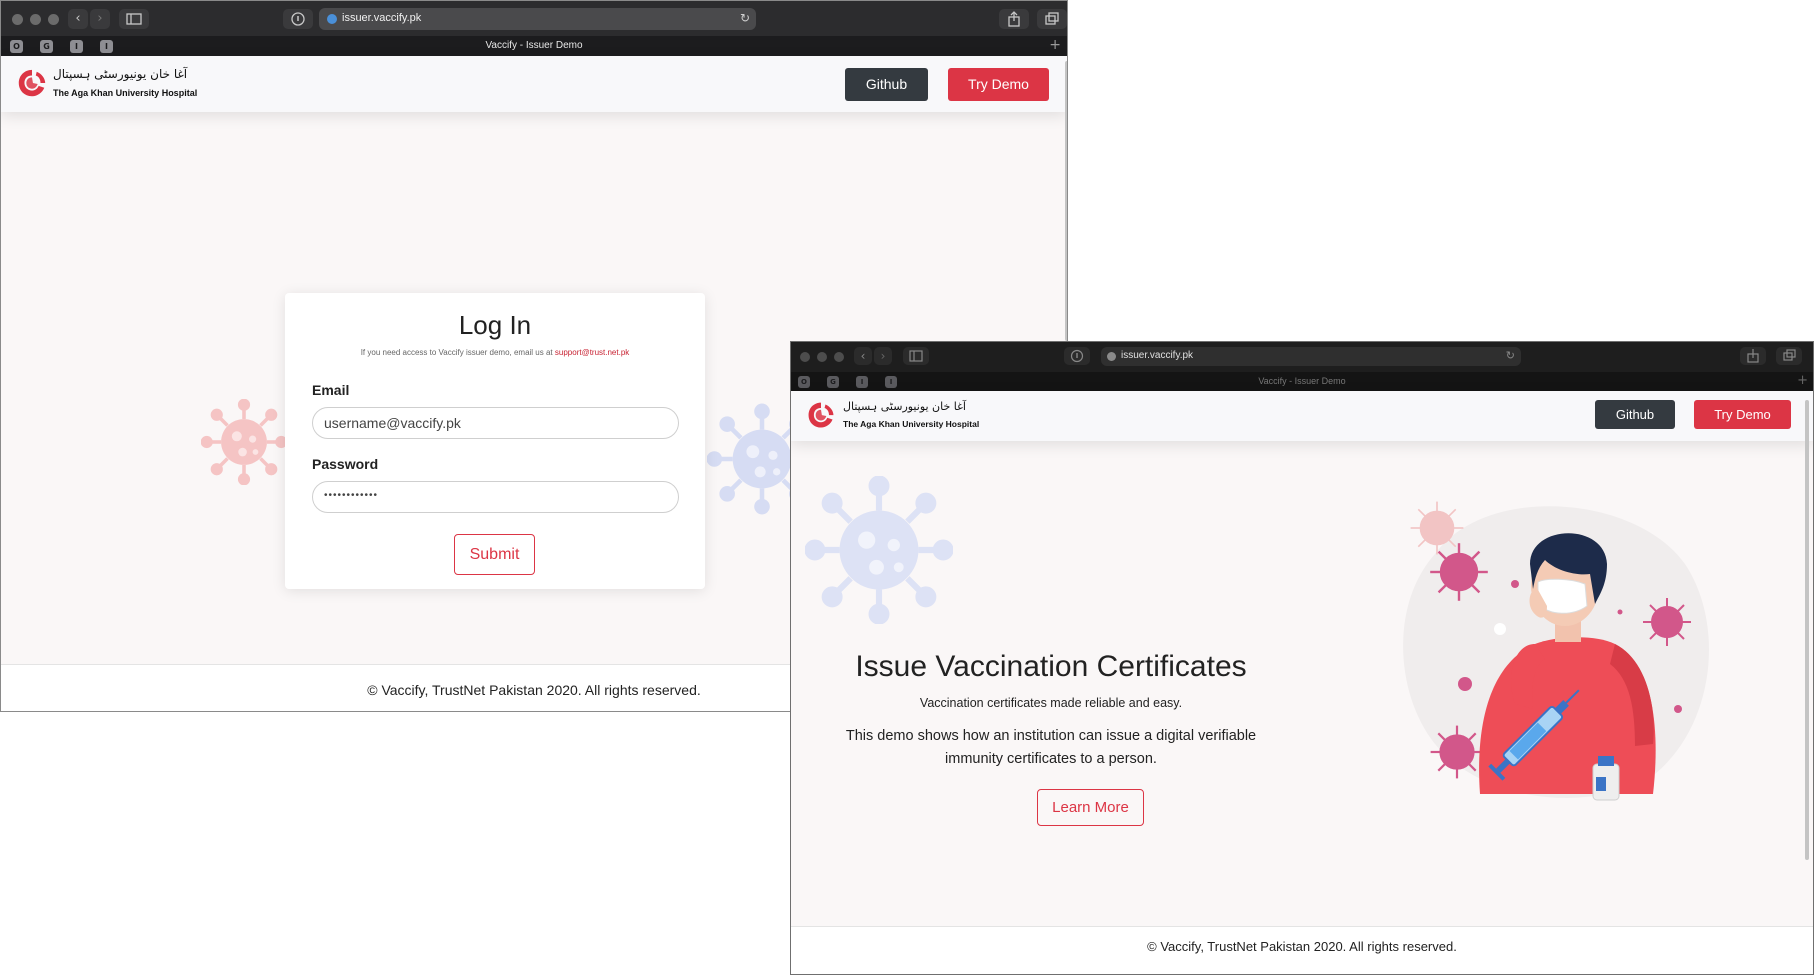  I want to click on email-field: username@vaccify.pk, so click(495, 423).